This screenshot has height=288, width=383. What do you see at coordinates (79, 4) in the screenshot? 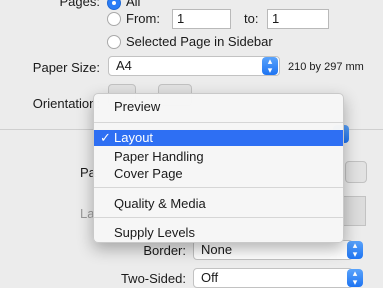
I see `pages-label: Pages:` at bounding box center [79, 4].